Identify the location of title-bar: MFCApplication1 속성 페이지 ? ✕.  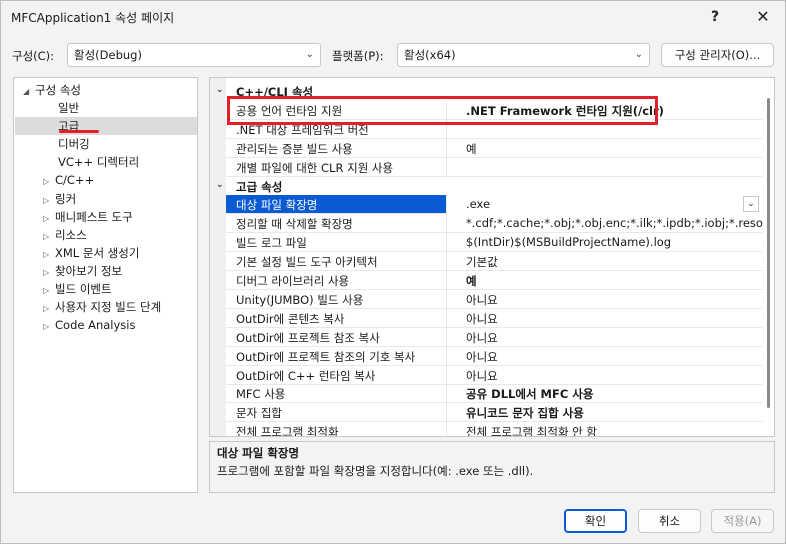
(393, 17).